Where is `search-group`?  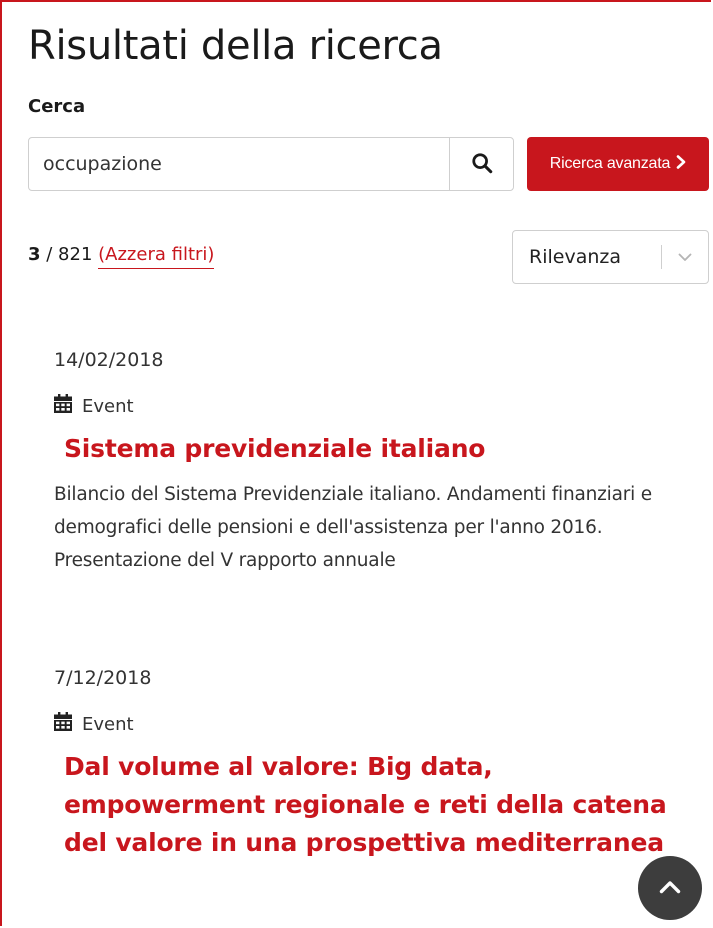 search-group is located at coordinates (271, 164).